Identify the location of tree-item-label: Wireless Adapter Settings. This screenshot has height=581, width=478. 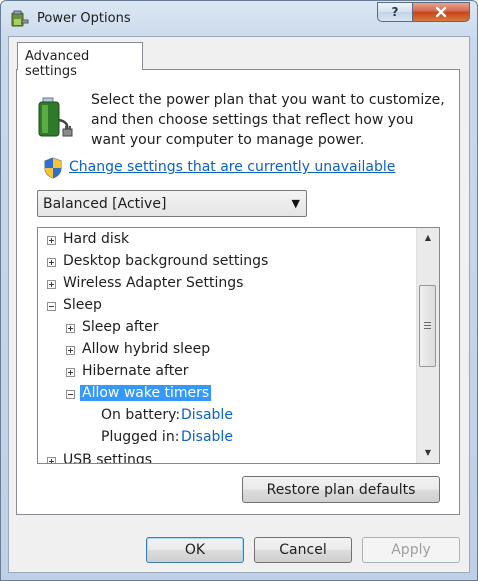
(153, 283).